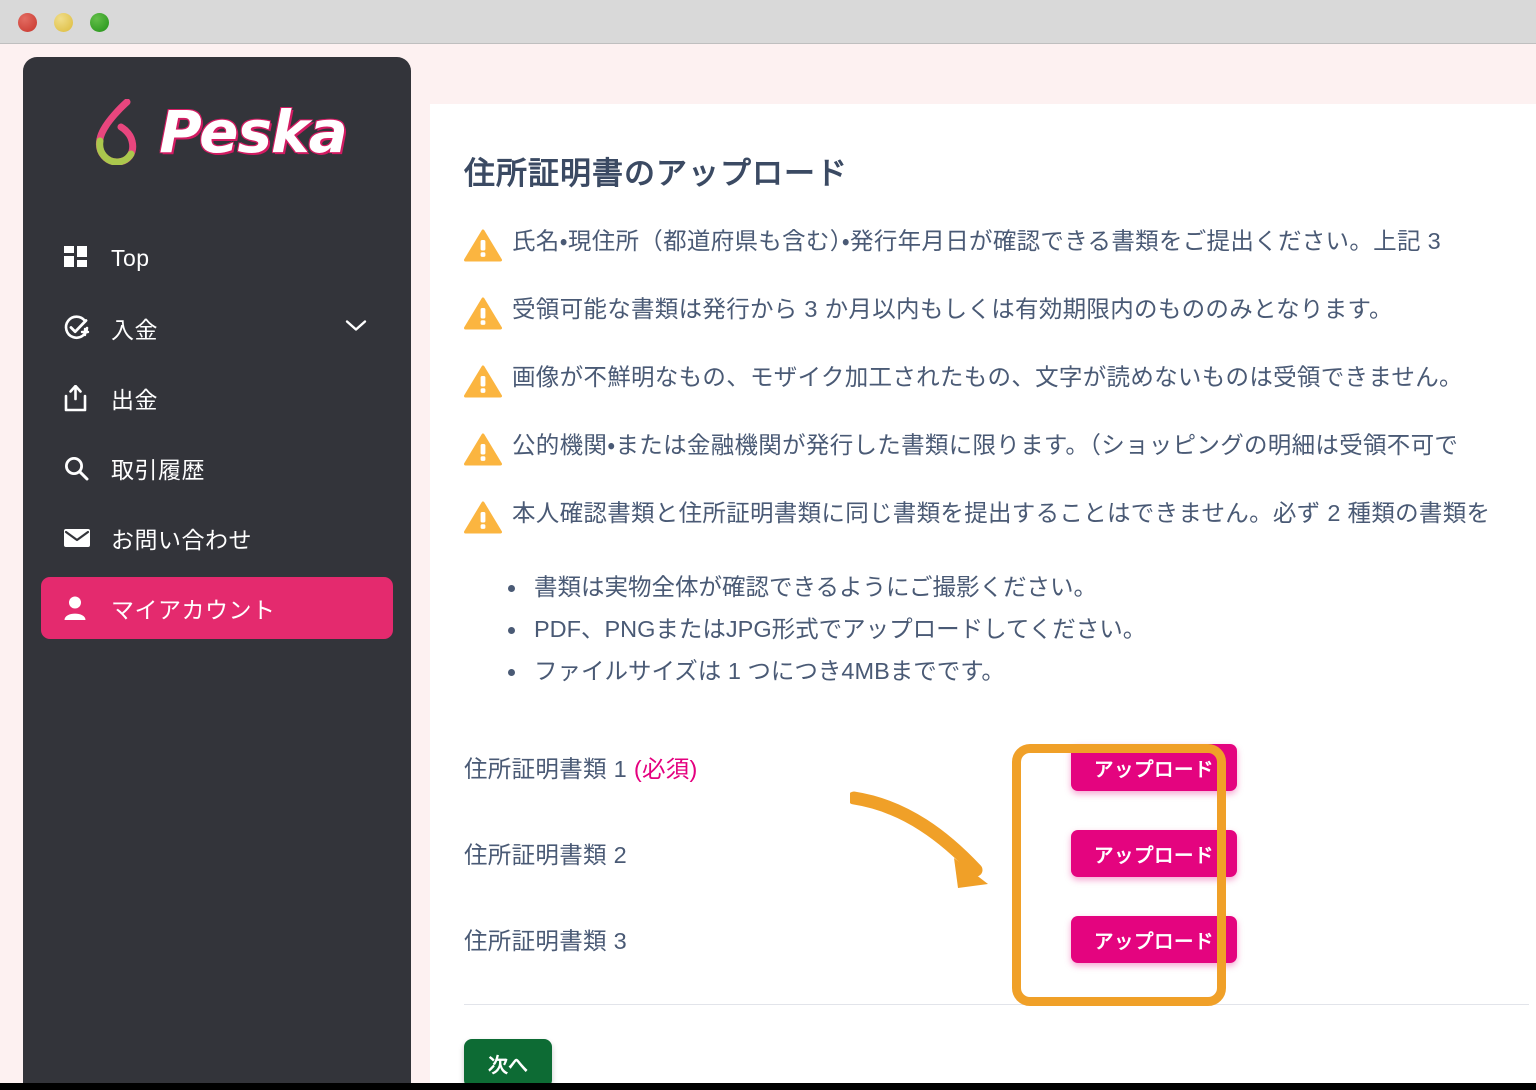 Image resolution: width=1536 pixels, height=1090 pixels. I want to click on sidebar-item-label: お問い合わせ, so click(181, 540).